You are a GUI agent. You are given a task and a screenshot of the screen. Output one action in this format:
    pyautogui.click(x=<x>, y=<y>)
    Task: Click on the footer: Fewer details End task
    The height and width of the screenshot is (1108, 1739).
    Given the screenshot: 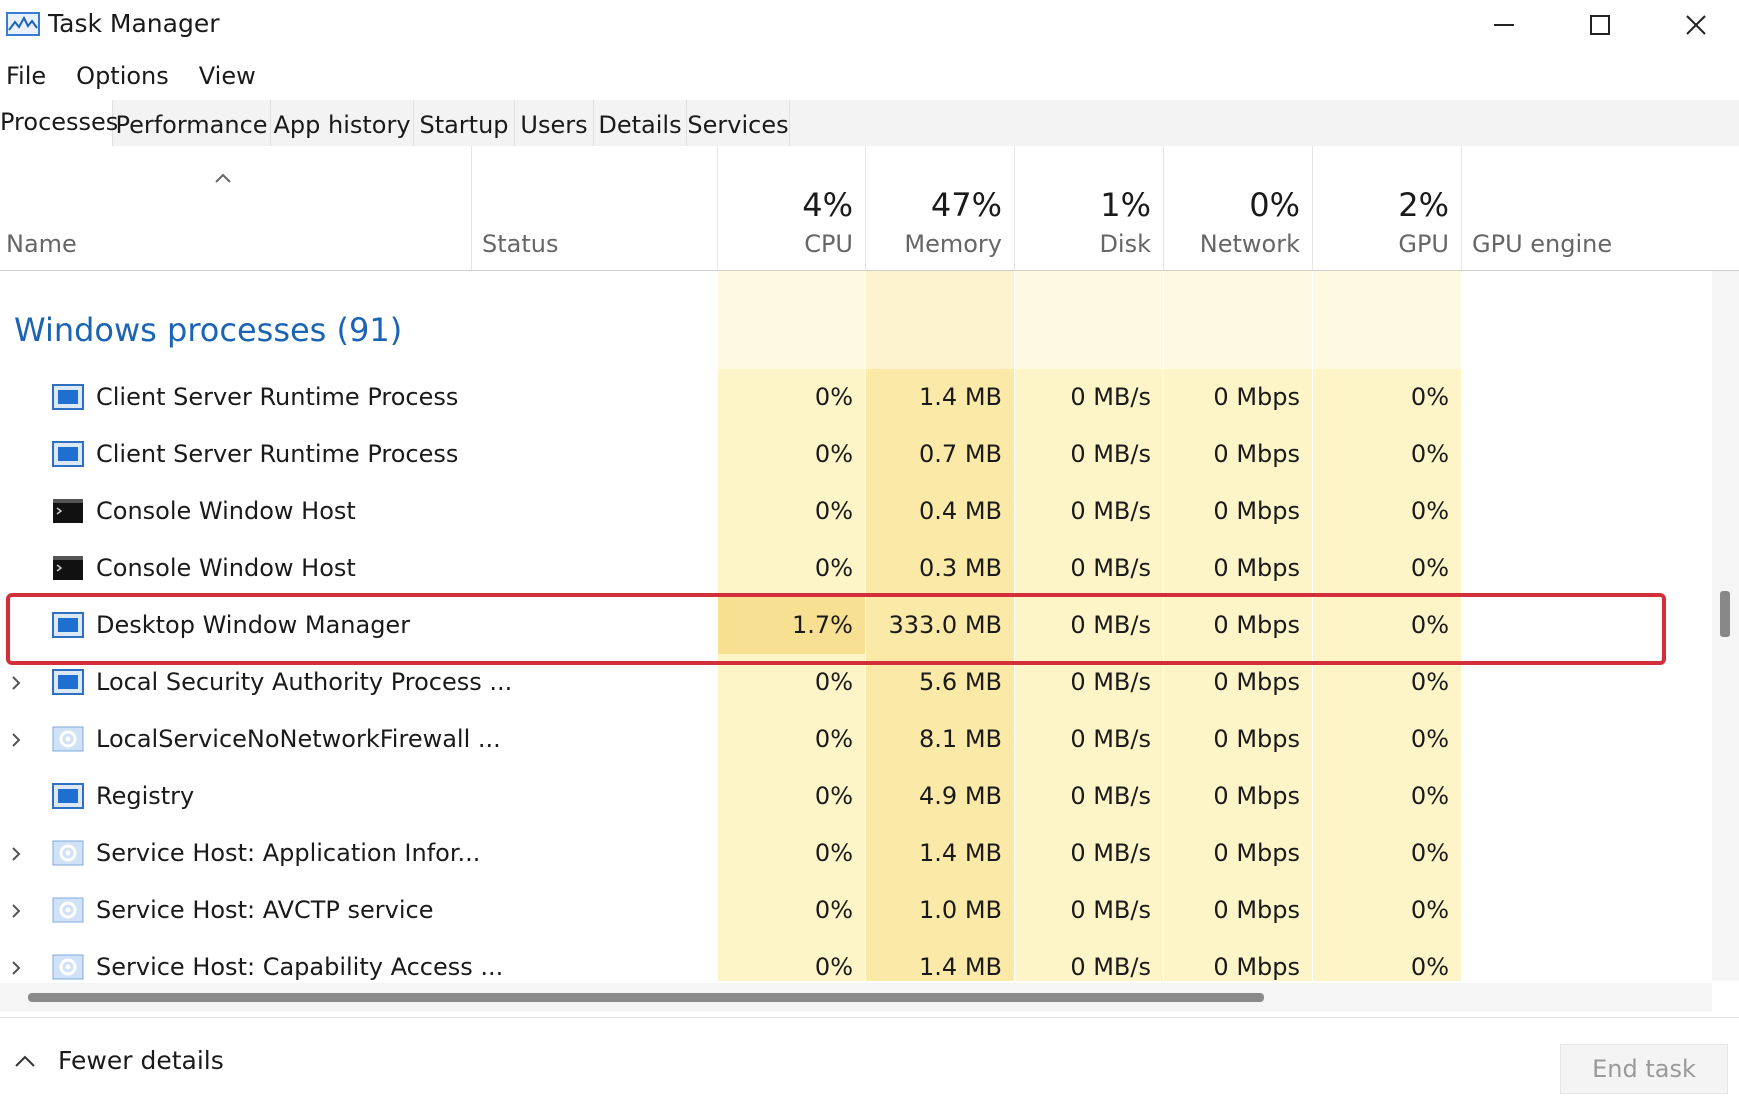 What is the action you would take?
    pyautogui.click(x=869, y=1062)
    